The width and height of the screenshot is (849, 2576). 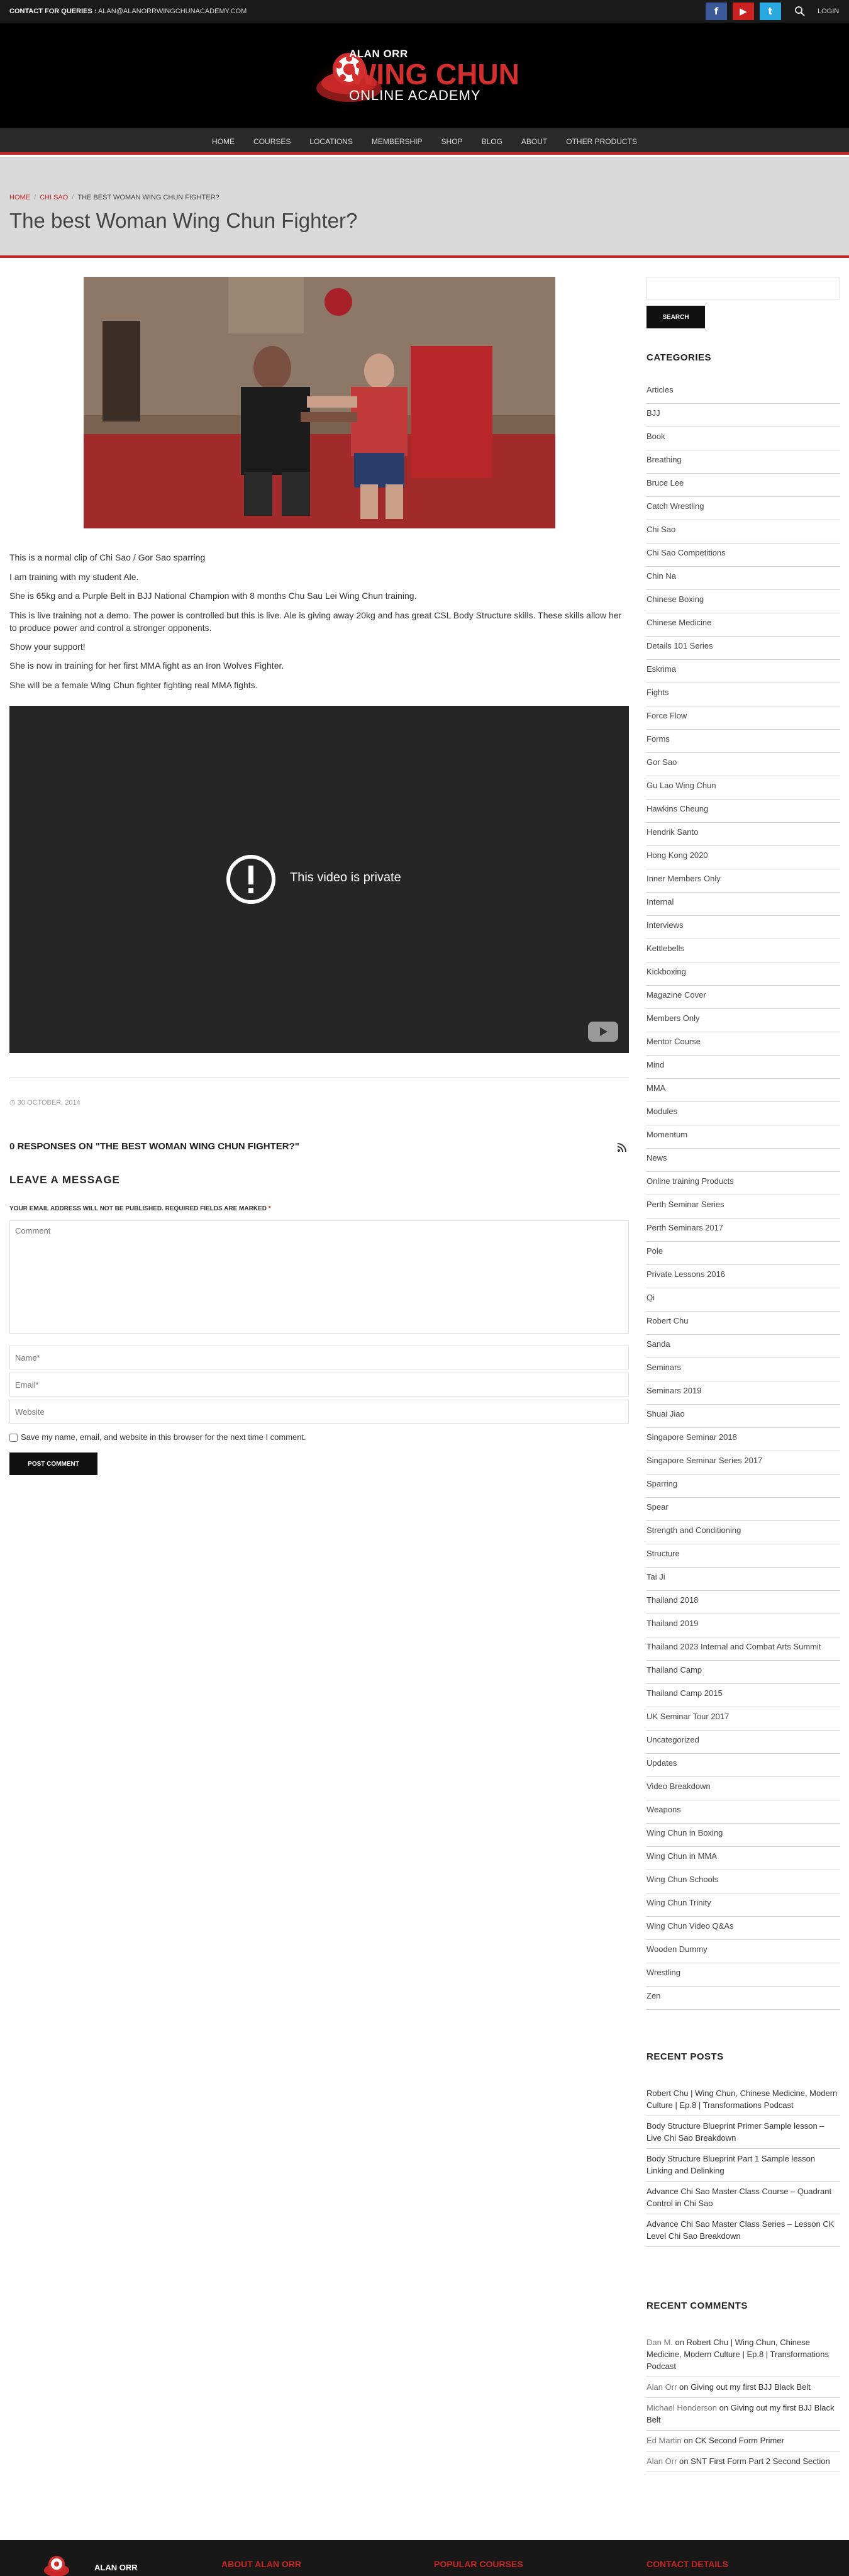 I want to click on category-item: Magazine Cover, so click(x=743, y=997).